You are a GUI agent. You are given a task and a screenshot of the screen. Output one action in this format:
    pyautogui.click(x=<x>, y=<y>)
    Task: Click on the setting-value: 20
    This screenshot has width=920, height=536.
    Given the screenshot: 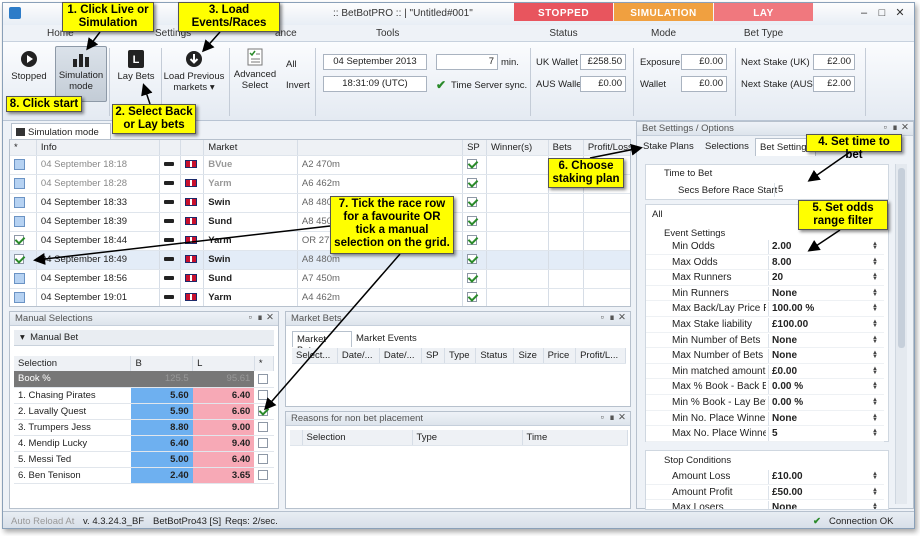 What is the action you would take?
    pyautogui.click(x=822, y=278)
    